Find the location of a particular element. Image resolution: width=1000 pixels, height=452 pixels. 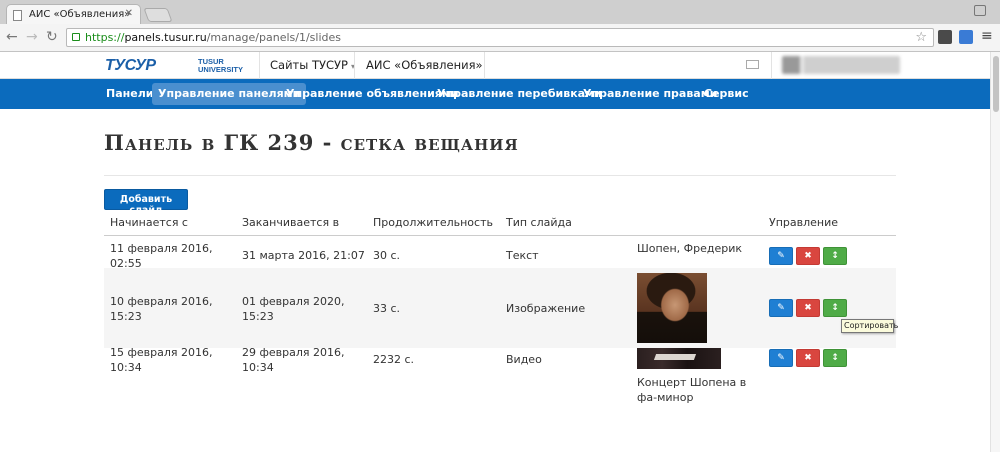

cell-duration: 2232 с. is located at coordinates (394, 359).